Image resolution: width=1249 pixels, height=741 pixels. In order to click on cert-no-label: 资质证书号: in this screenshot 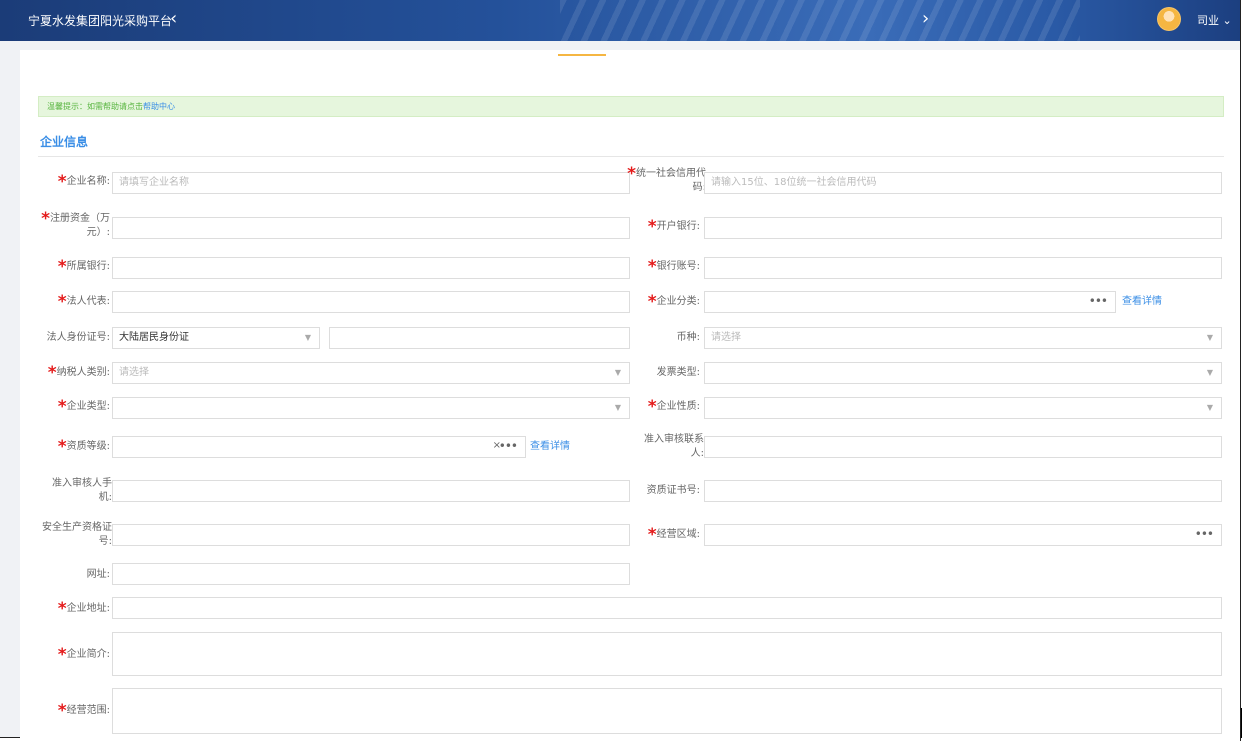, I will do `click(673, 490)`.